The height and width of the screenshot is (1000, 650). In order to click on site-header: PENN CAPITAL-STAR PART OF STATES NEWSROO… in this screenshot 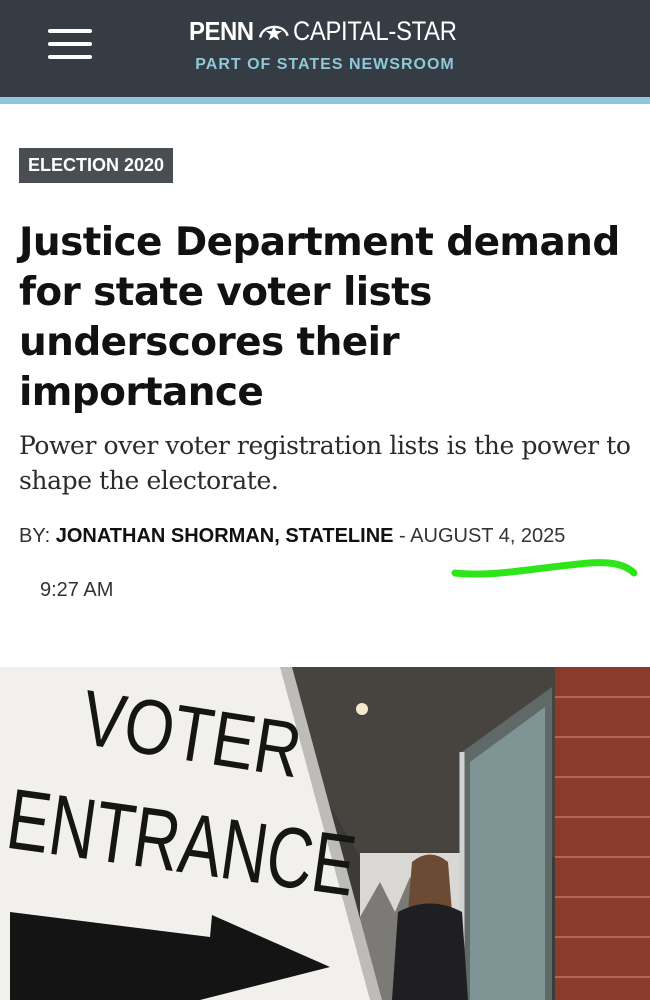, I will do `click(325, 48)`.